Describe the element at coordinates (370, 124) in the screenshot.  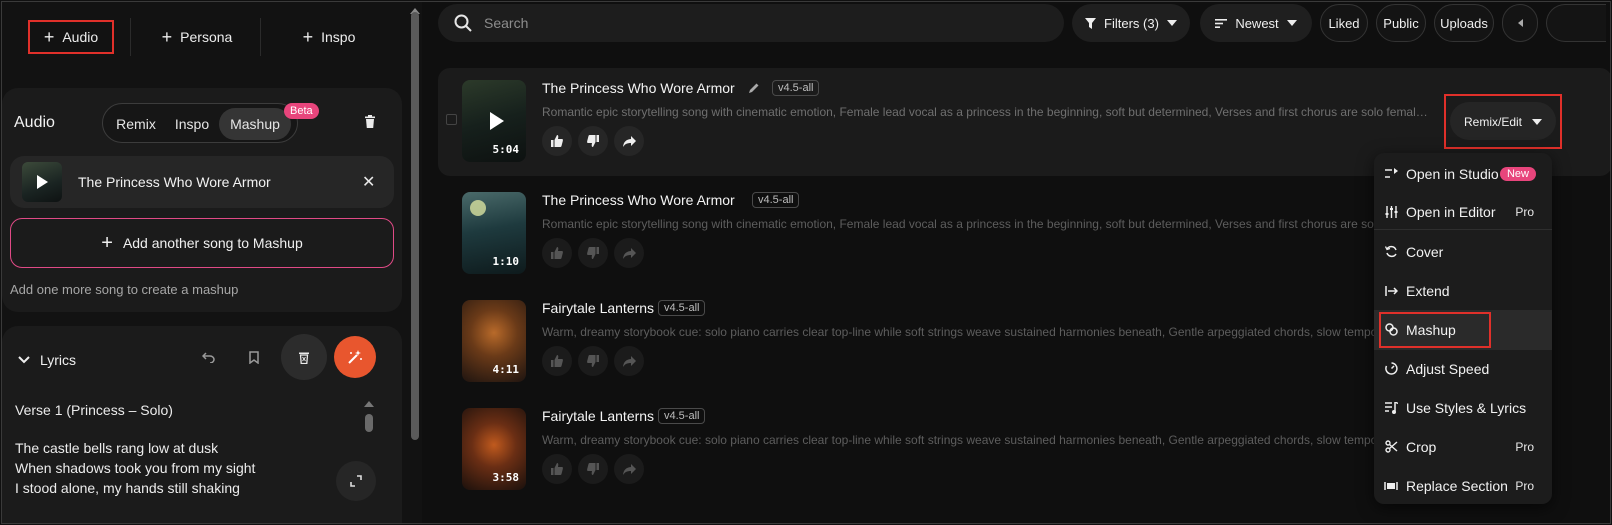
I see `trash-icon` at that location.